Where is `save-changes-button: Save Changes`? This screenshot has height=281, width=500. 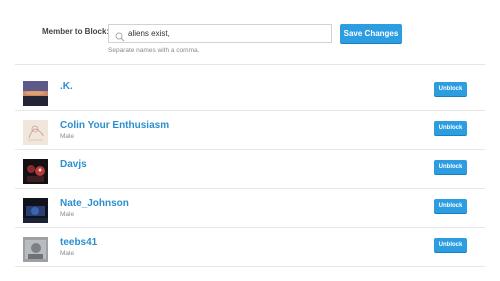
save-changes-button: Save Changes is located at coordinates (371, 33).